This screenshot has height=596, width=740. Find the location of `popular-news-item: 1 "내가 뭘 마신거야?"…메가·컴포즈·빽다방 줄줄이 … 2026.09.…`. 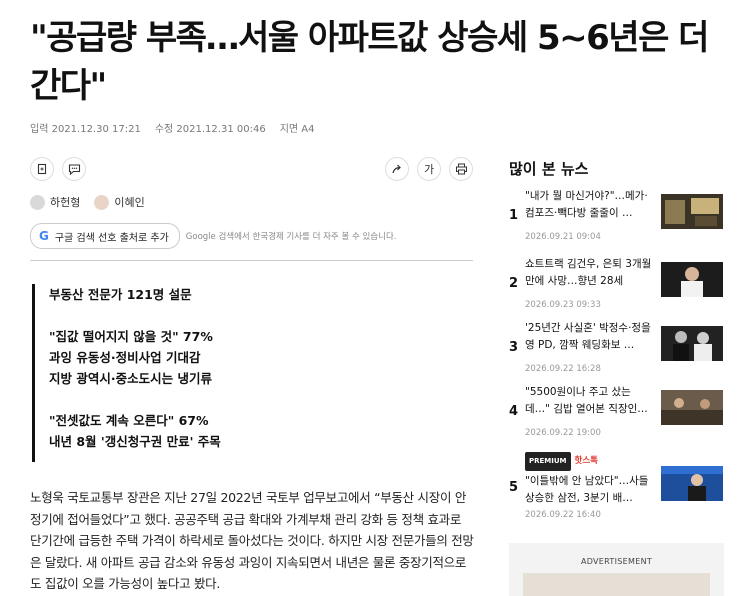

popular-news-item: 1 "내가 뭘 마신거야?"…메가·컴포즈·빽다방 줄줄이 … 2026.09.… is located at coordinates (616, 220).